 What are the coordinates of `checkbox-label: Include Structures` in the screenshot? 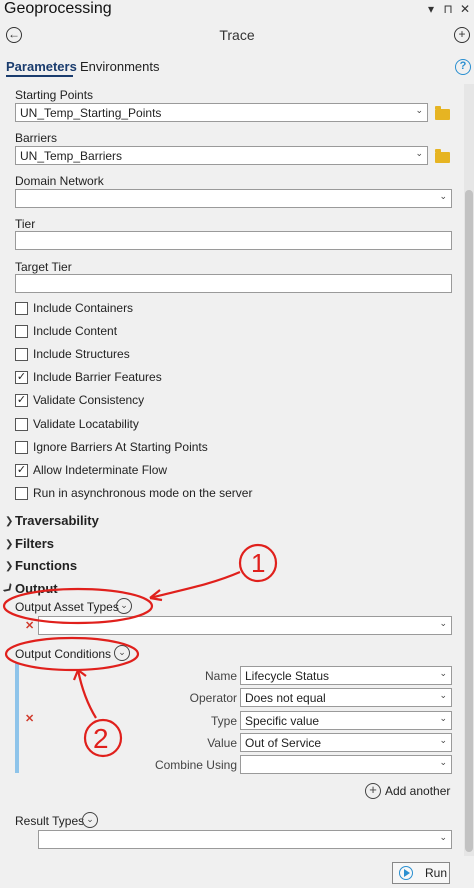 It's located at (81, 354).